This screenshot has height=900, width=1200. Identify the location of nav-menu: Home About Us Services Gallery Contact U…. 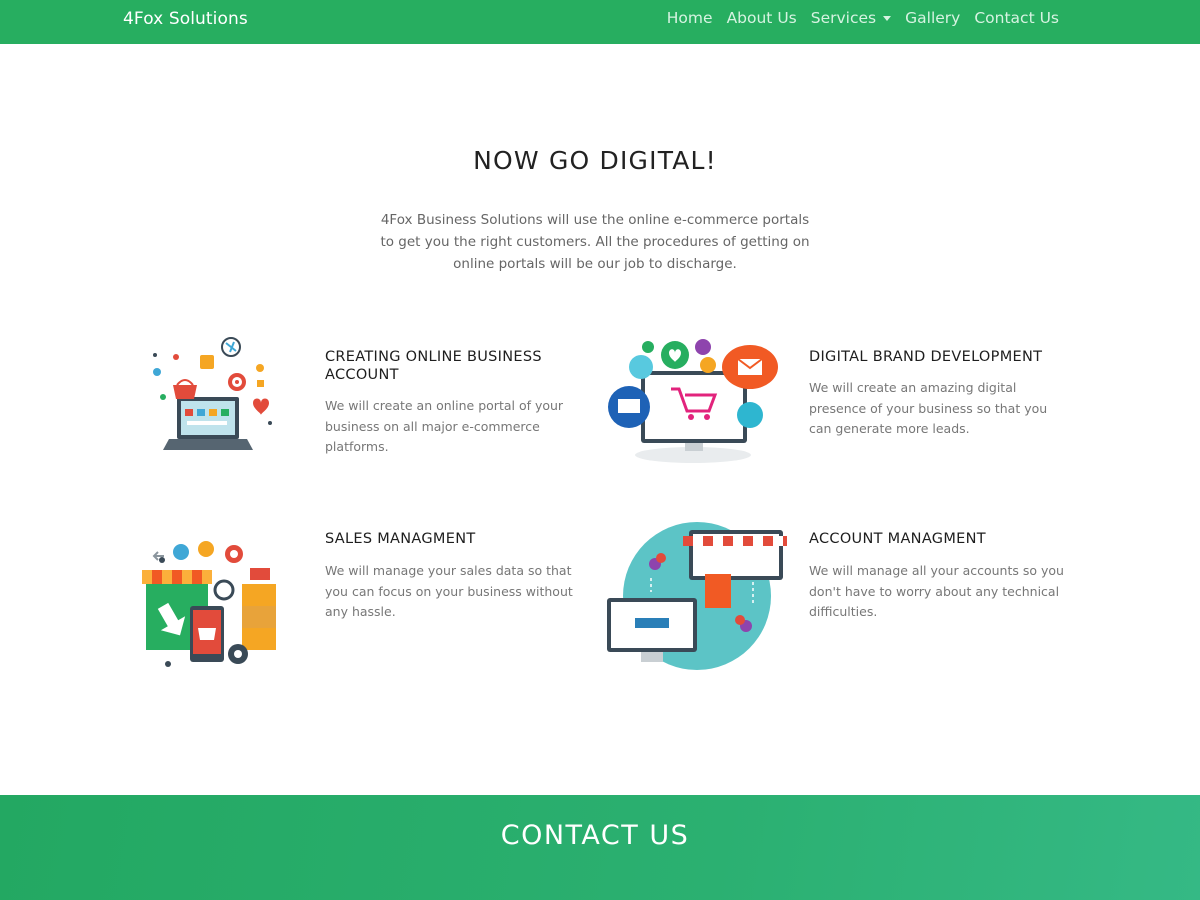
(856, 18).